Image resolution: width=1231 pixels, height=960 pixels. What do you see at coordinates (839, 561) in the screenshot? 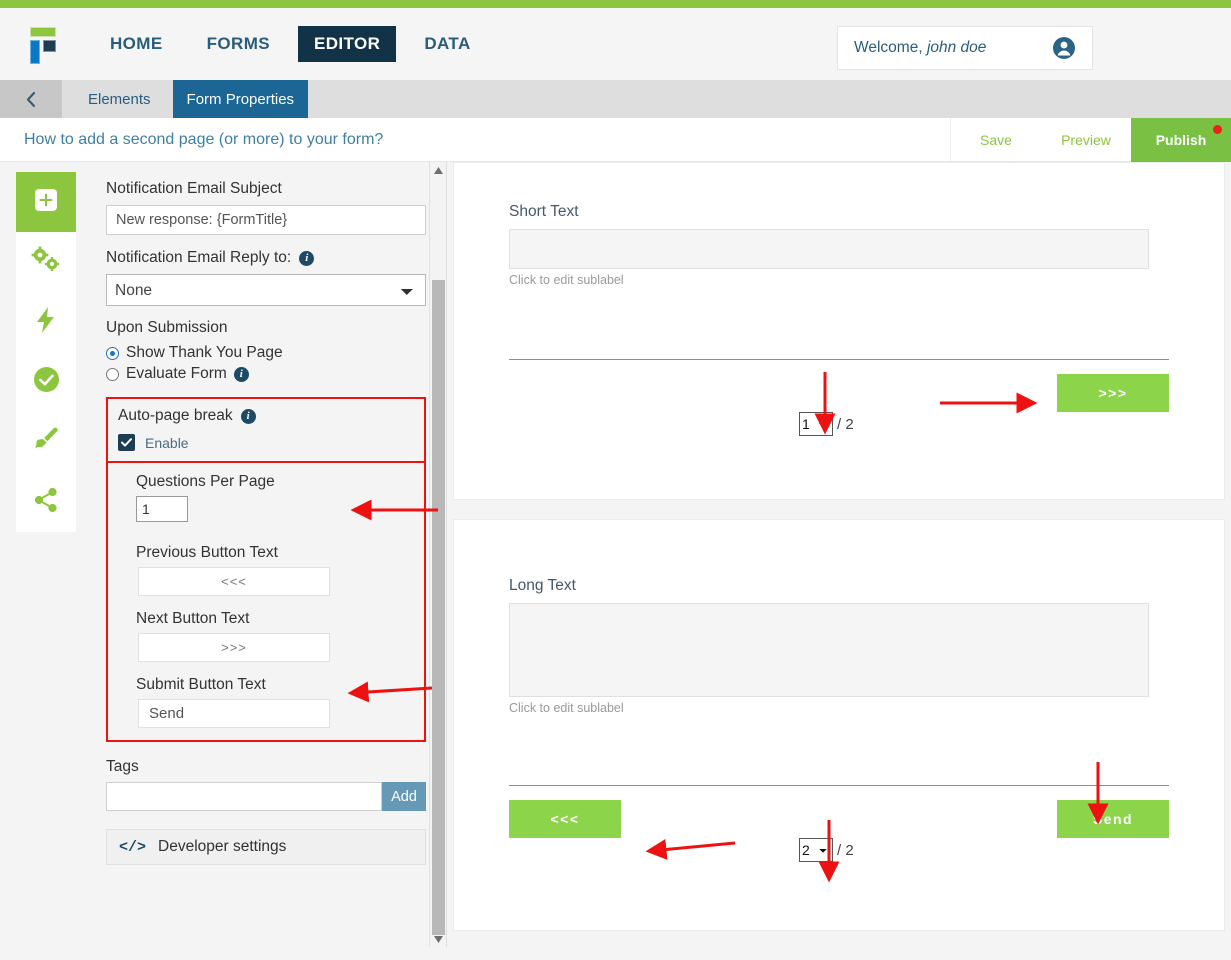
I see `long-text-field-label: Long Text` at bounding box center [839, 561].